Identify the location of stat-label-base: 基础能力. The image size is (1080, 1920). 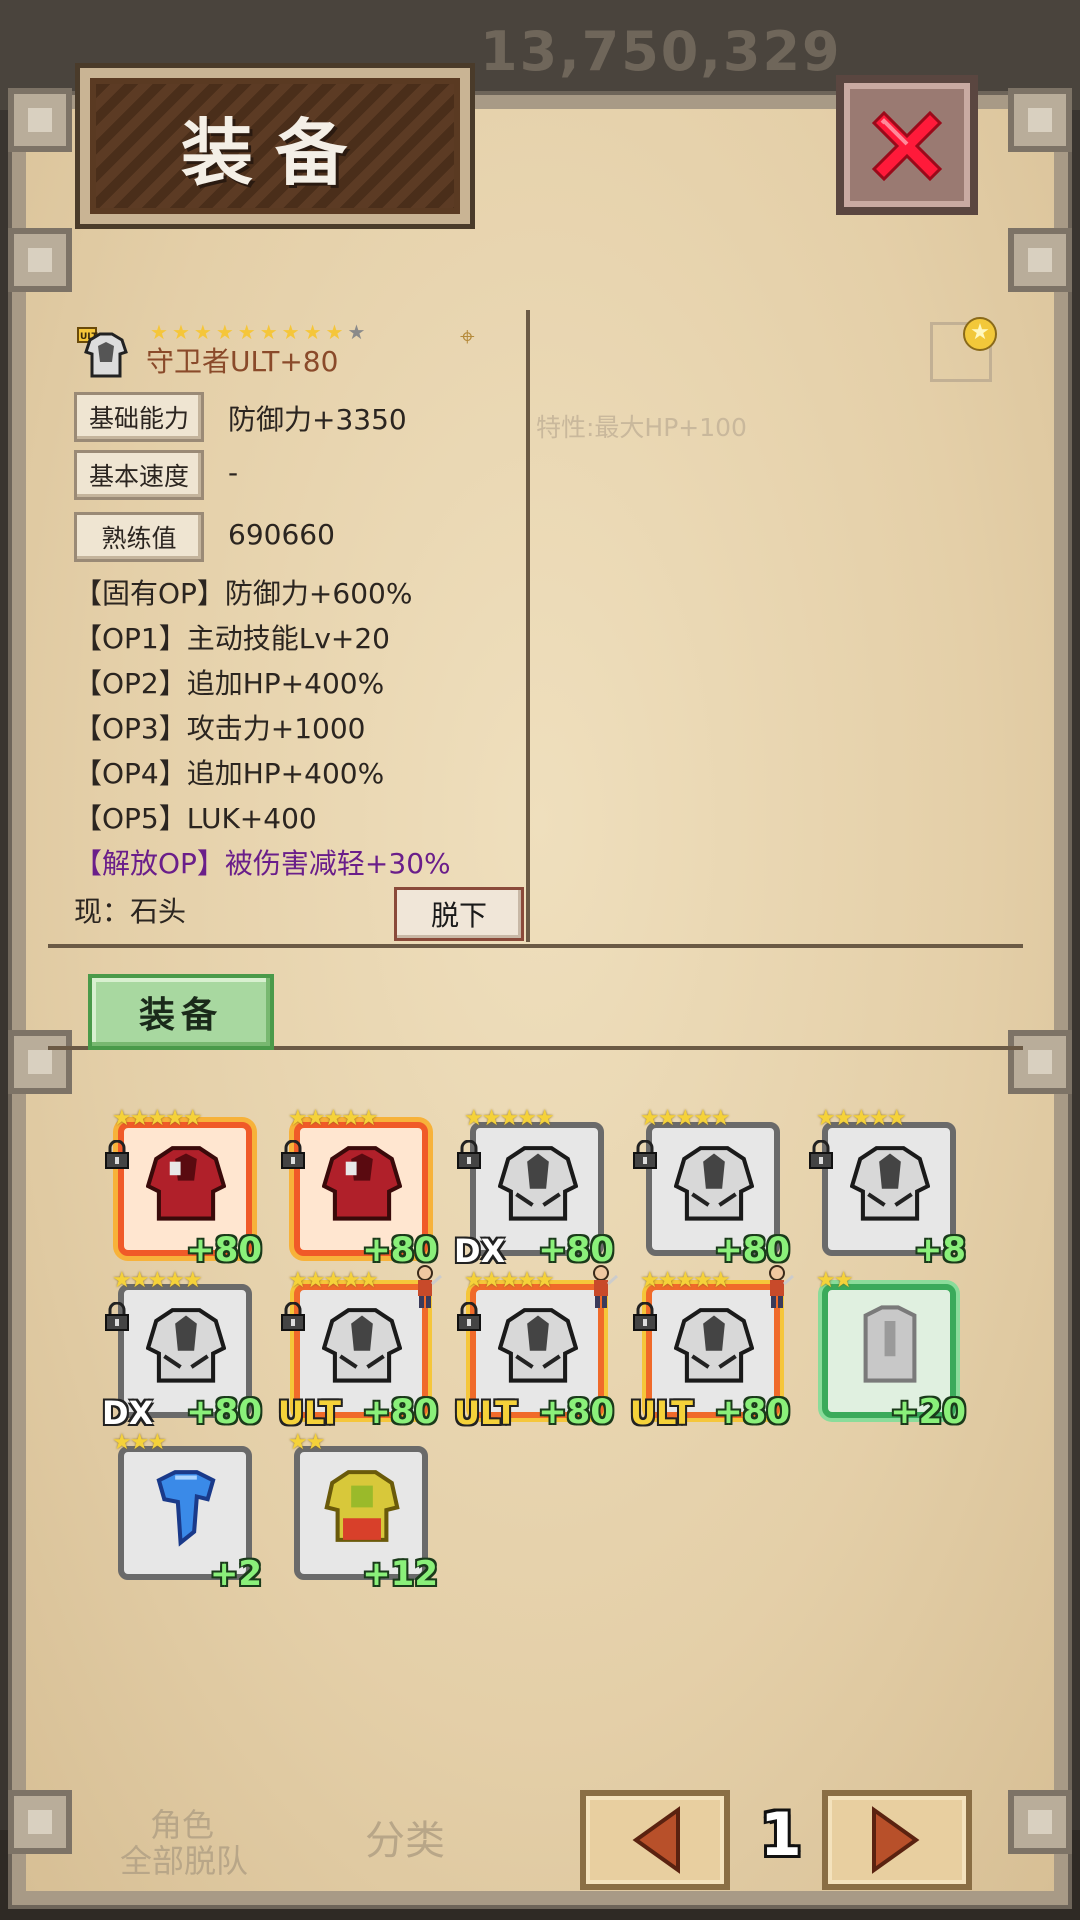
(139, 417).